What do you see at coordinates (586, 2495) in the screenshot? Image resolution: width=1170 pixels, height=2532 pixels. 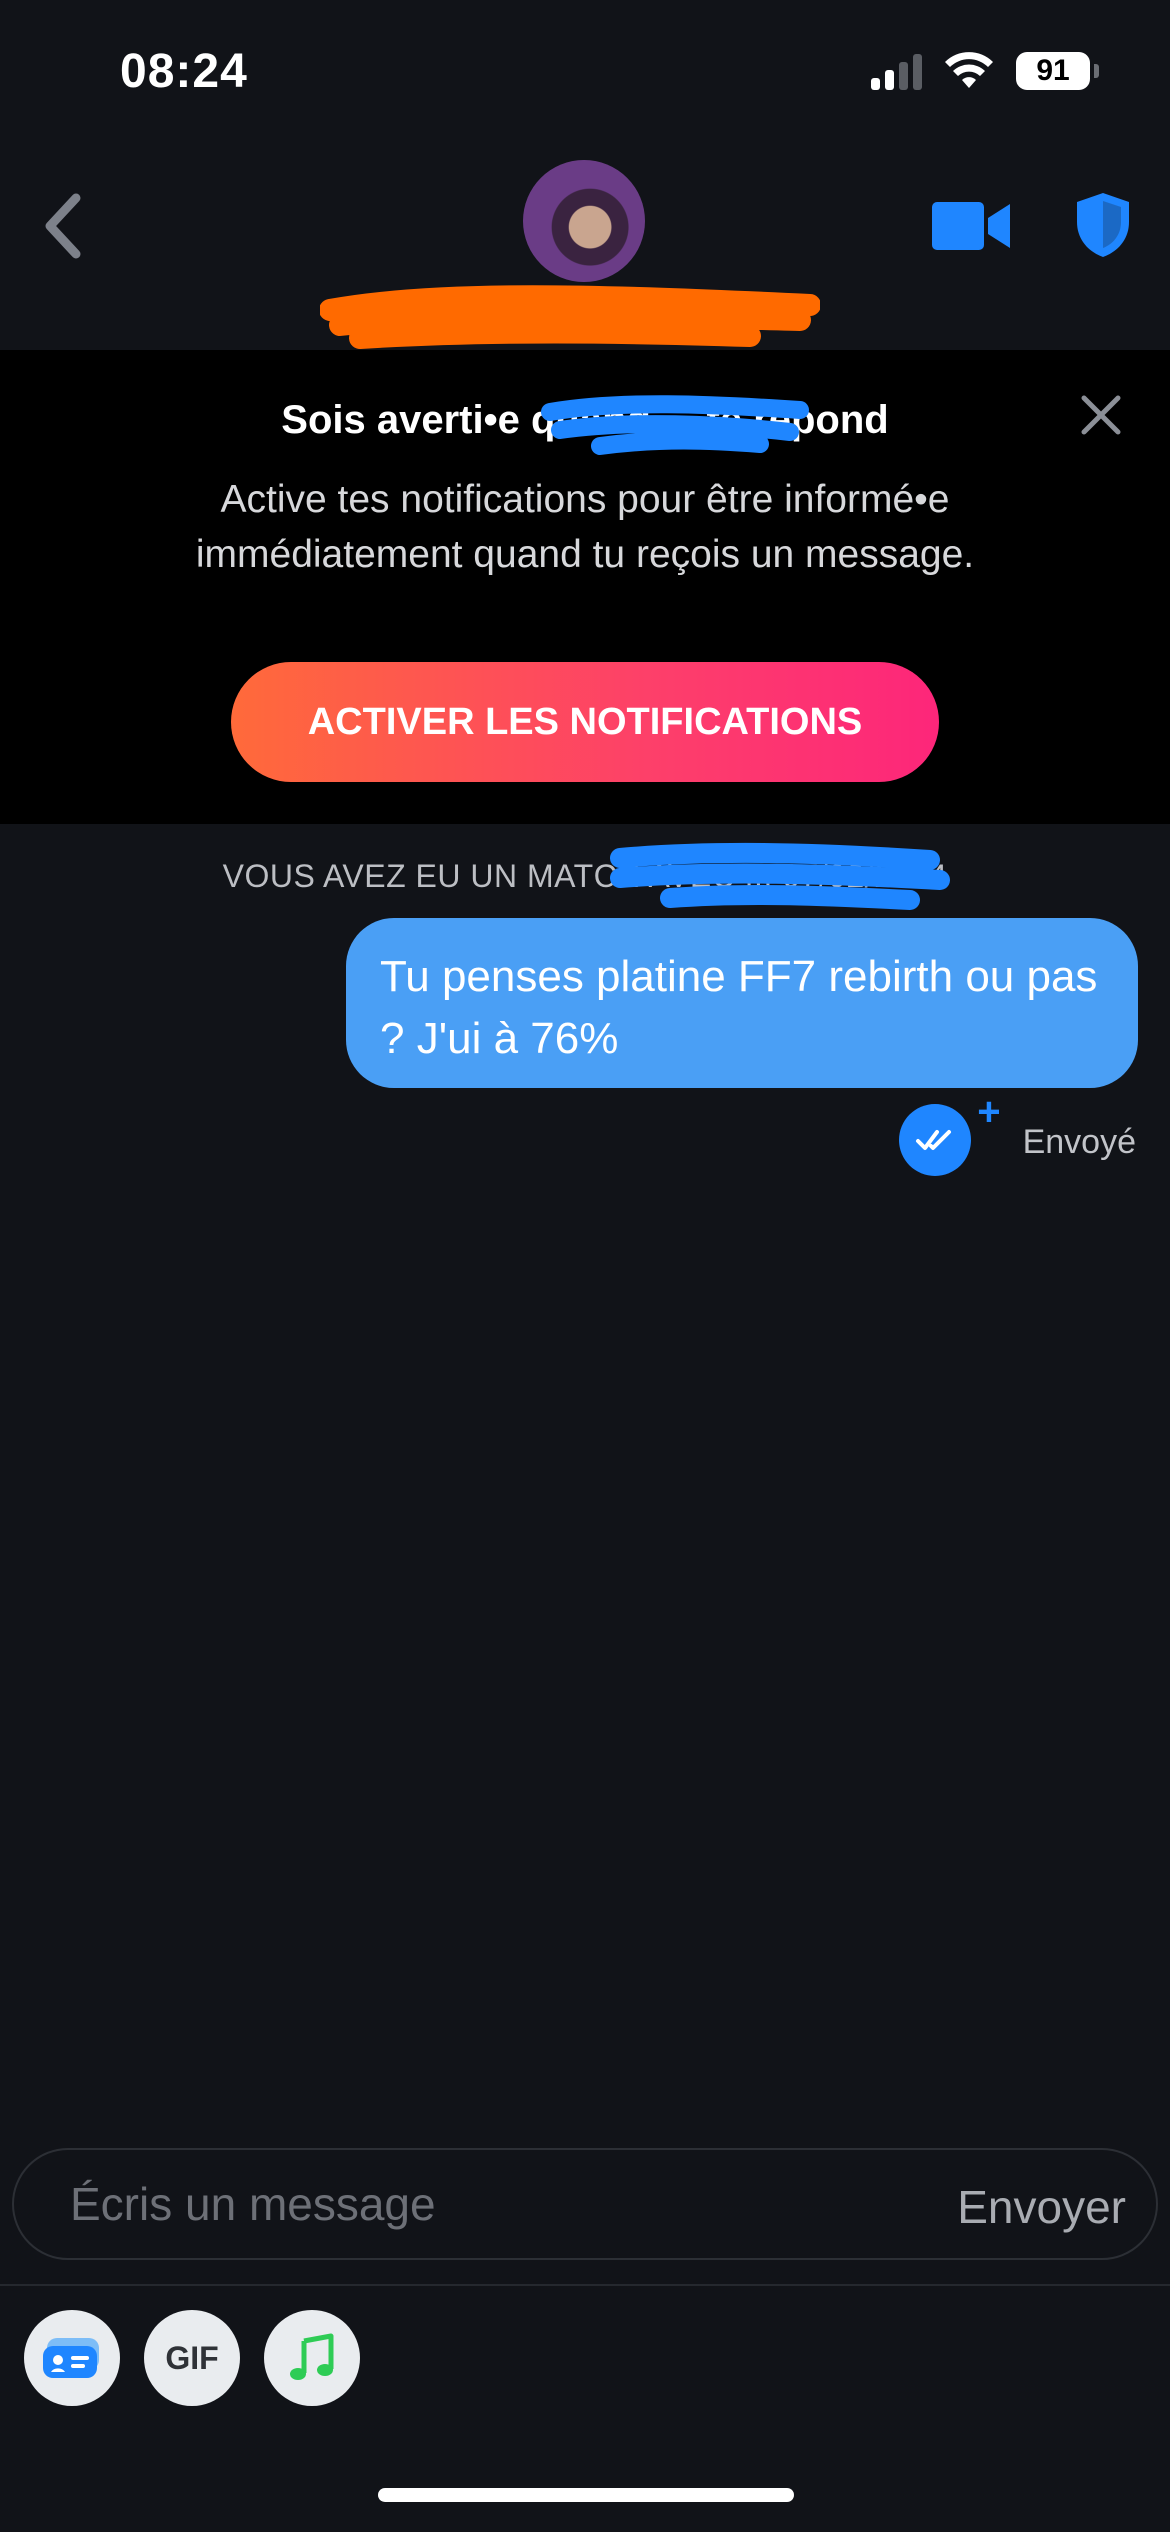 I see `home-indicator` at bounding box center [586, 2495].